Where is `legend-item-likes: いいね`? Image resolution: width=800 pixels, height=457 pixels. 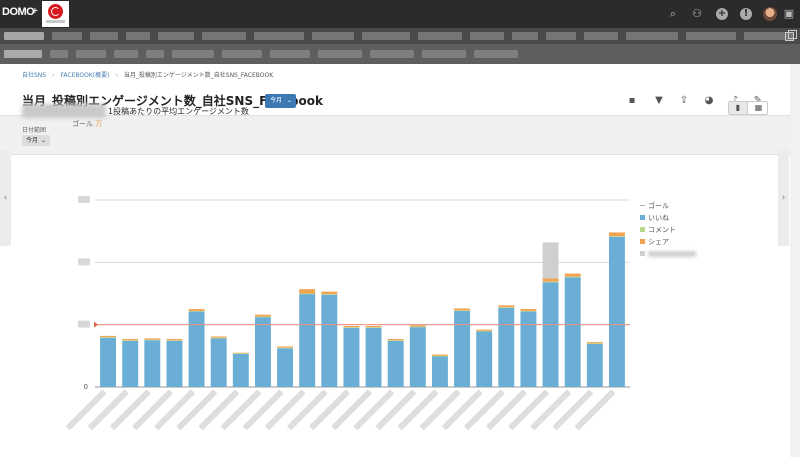 legend-item-likes: いいね is located at coordinates (668, 218).